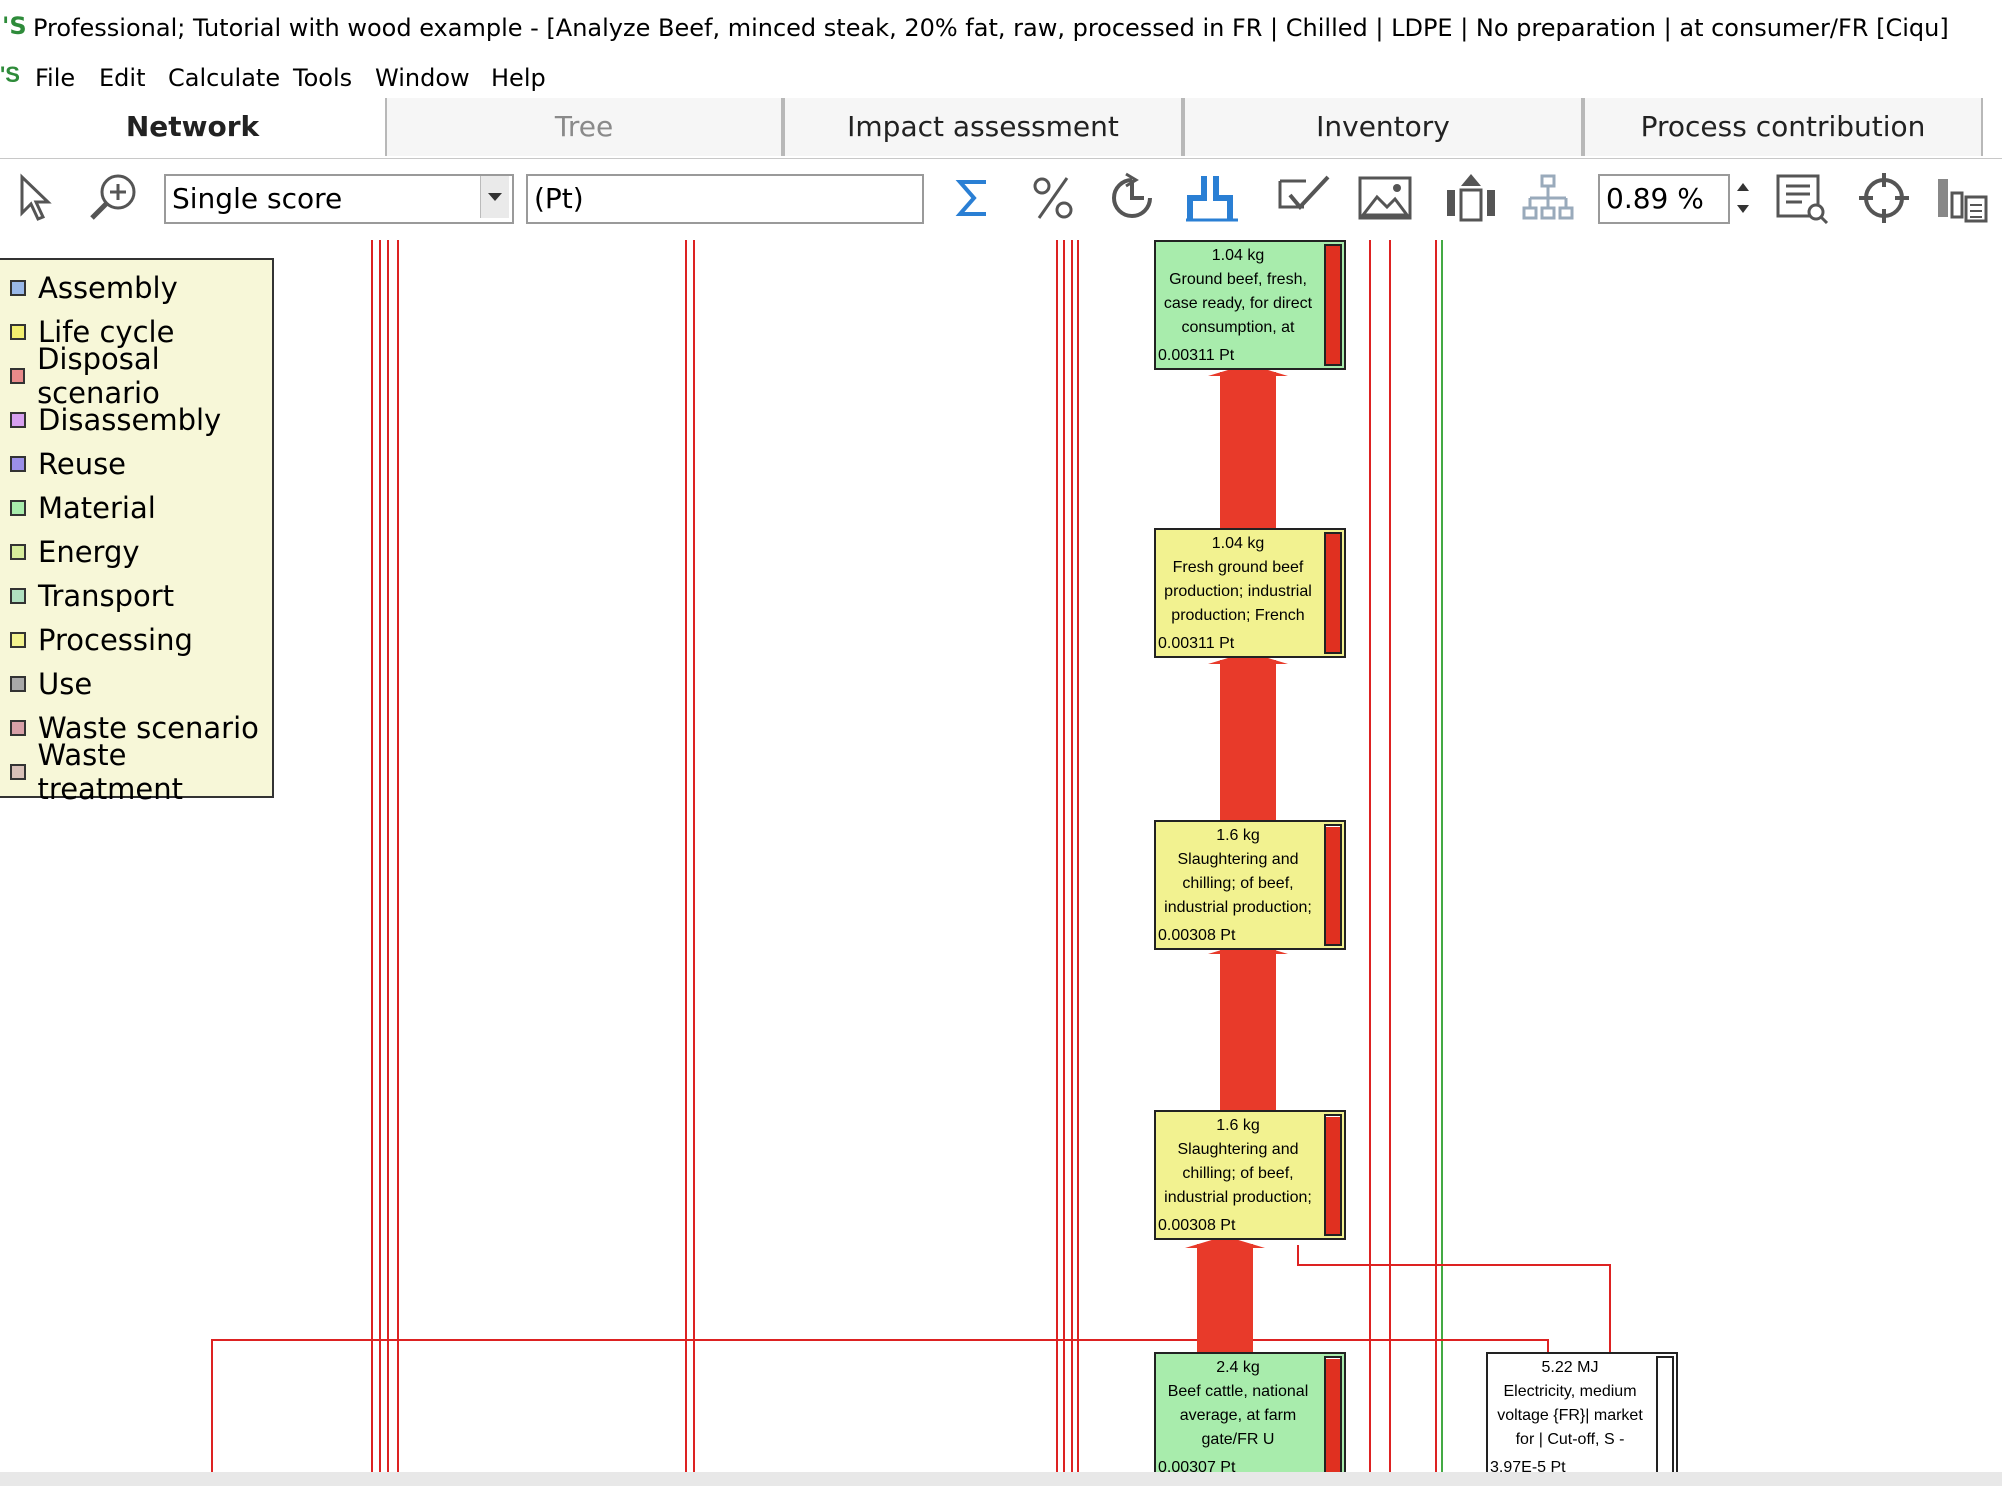 The height and width of the screenshot is (1486, 2002). I want to click on legend-item: Processing, so click(136, 640).